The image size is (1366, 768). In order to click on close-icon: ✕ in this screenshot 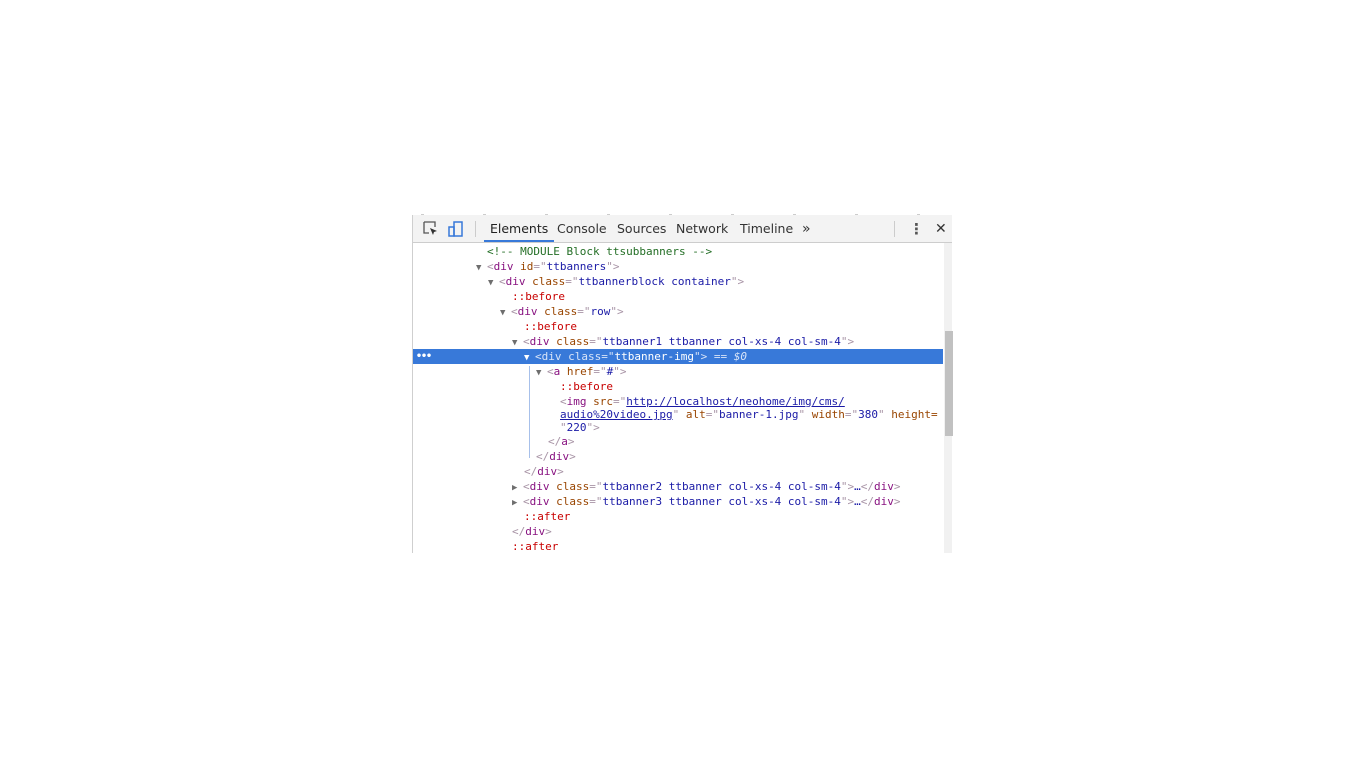, I will do `click(941, 228)`.